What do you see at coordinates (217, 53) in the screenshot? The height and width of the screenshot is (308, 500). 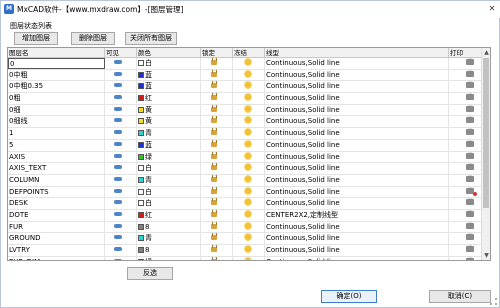 I see `column-header-lock: 锁定` at bounding box center [217, 53].